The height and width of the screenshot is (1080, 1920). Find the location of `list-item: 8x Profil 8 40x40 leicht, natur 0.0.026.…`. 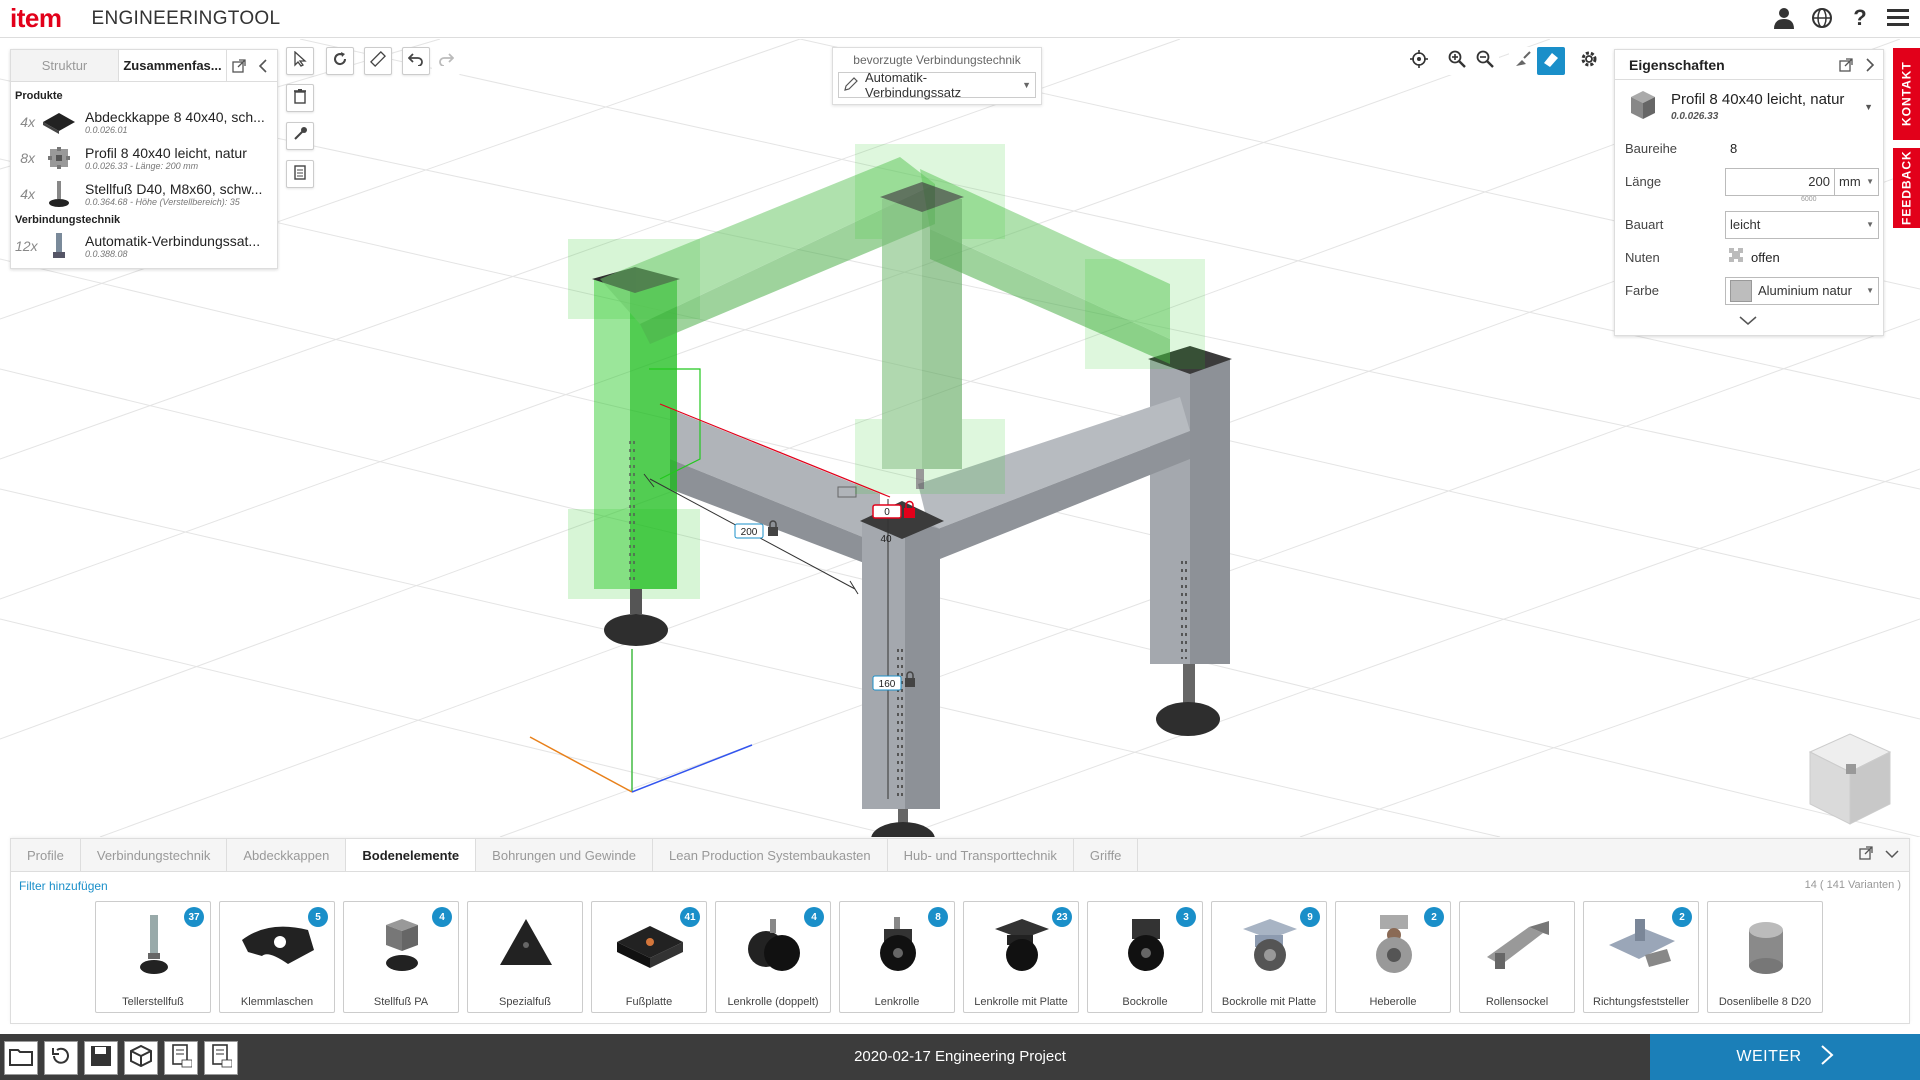

list-item: 8x Profil 8 40x40 leicht, natur 0.0.026.… is located at coordinates (144, 158).